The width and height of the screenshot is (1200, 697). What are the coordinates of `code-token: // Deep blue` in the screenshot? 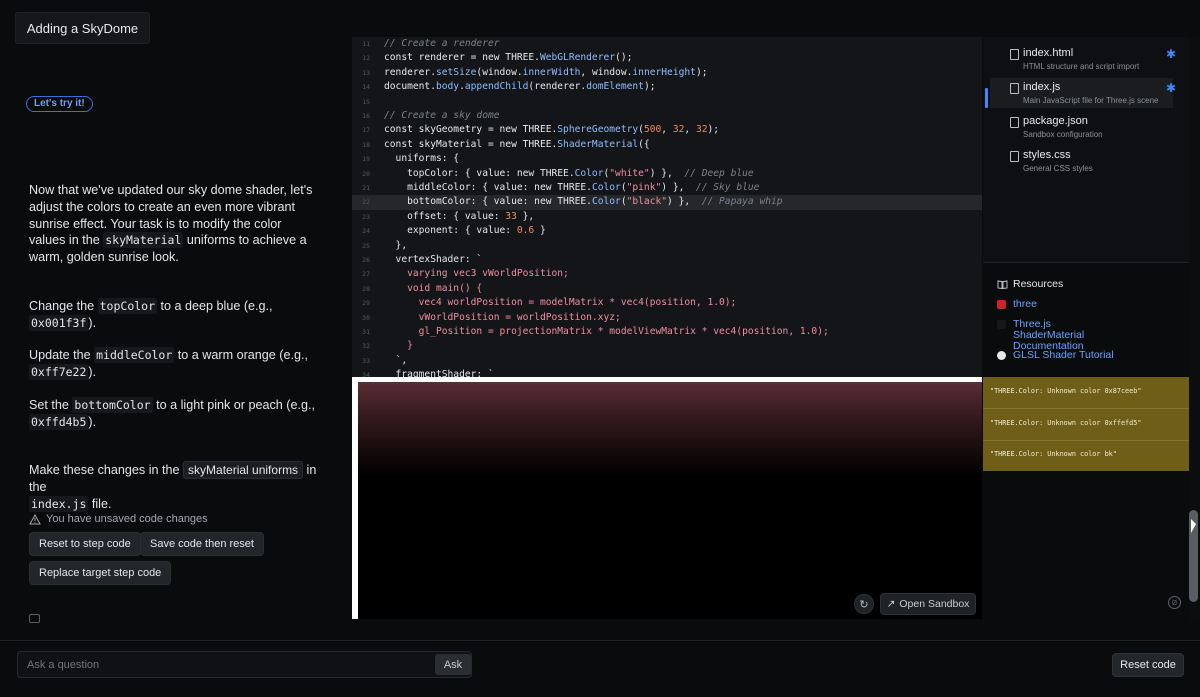 It's located at (719, 173).